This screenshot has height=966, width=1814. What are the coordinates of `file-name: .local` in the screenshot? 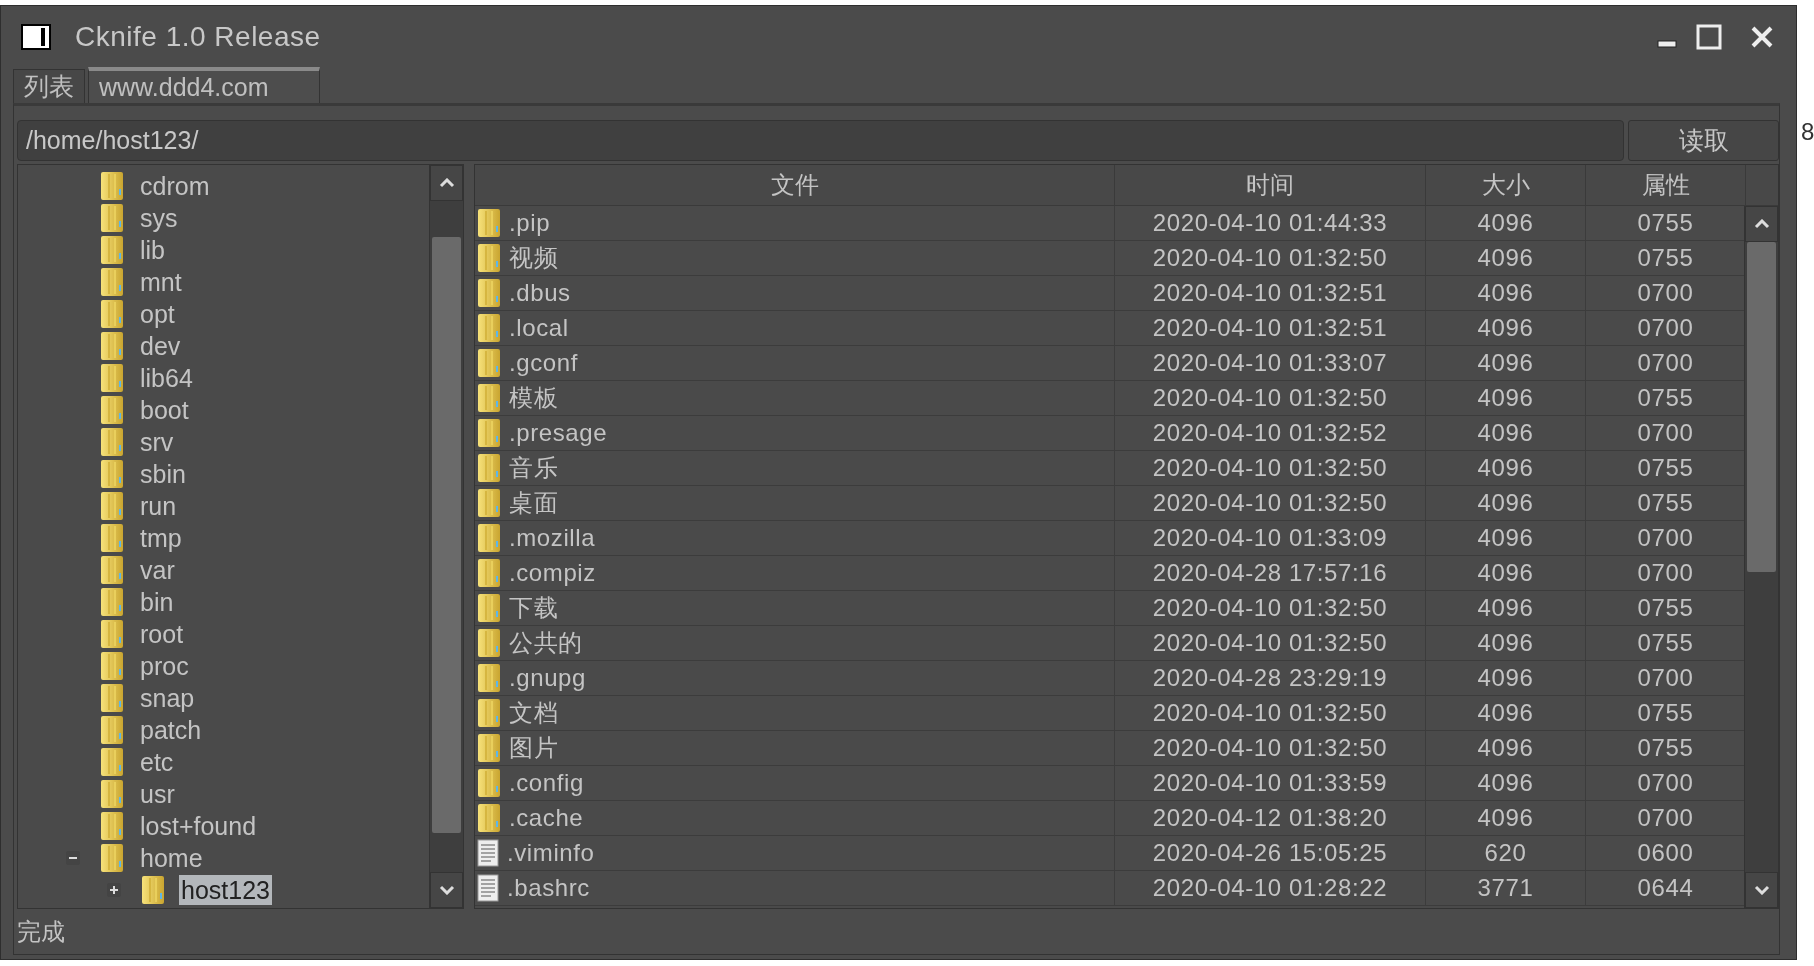 It's located at (539, 328).